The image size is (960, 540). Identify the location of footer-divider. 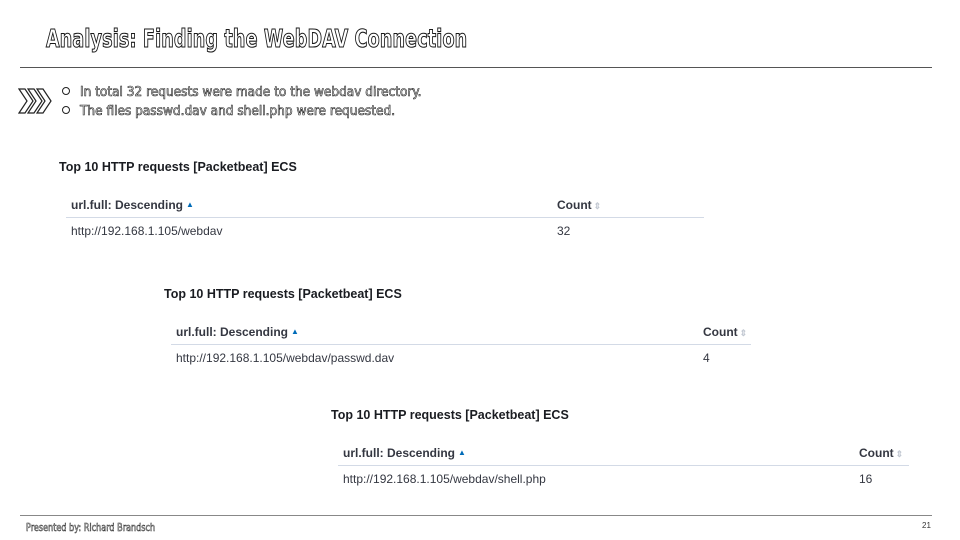
(476, 515).